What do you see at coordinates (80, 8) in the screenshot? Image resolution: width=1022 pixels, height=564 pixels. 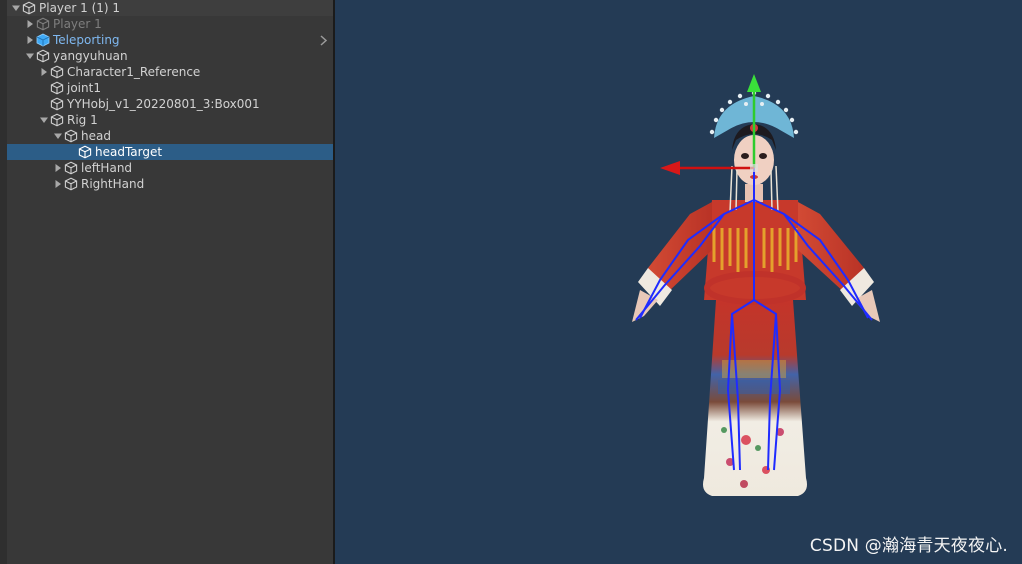 I see `hierarchy-row-label: Player 1 (1) 1` at bounding box center [80, 8].